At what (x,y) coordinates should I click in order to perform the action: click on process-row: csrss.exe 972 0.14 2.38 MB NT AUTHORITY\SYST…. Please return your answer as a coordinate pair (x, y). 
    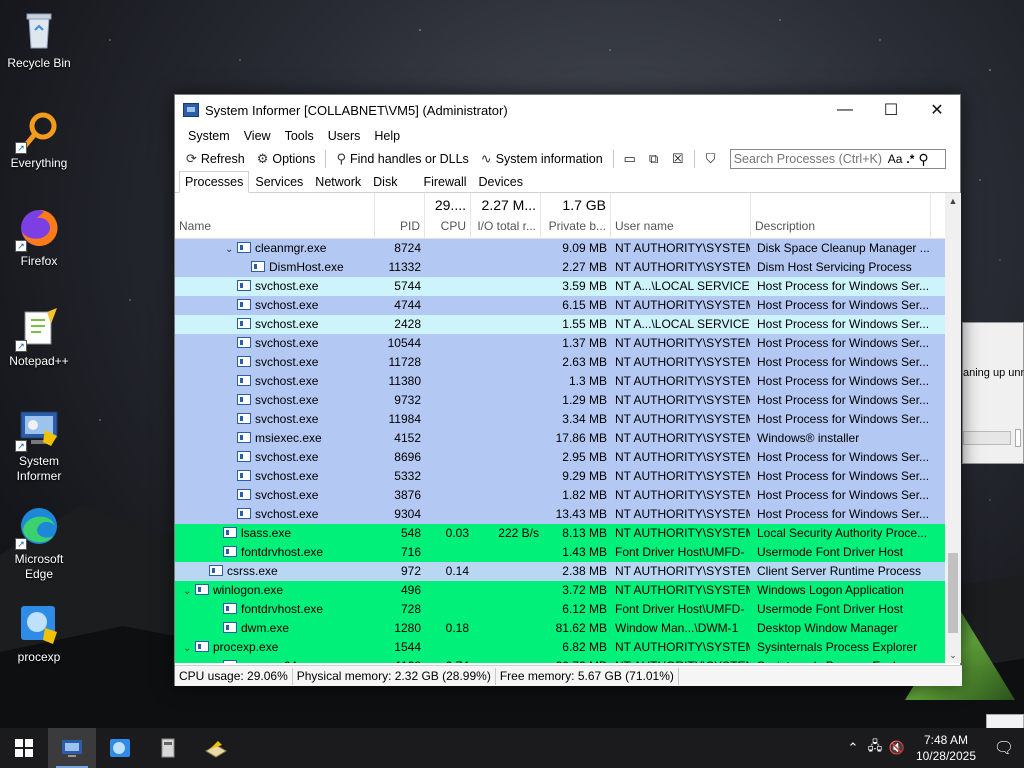
    Looking at the image, I should click on (560, 571).